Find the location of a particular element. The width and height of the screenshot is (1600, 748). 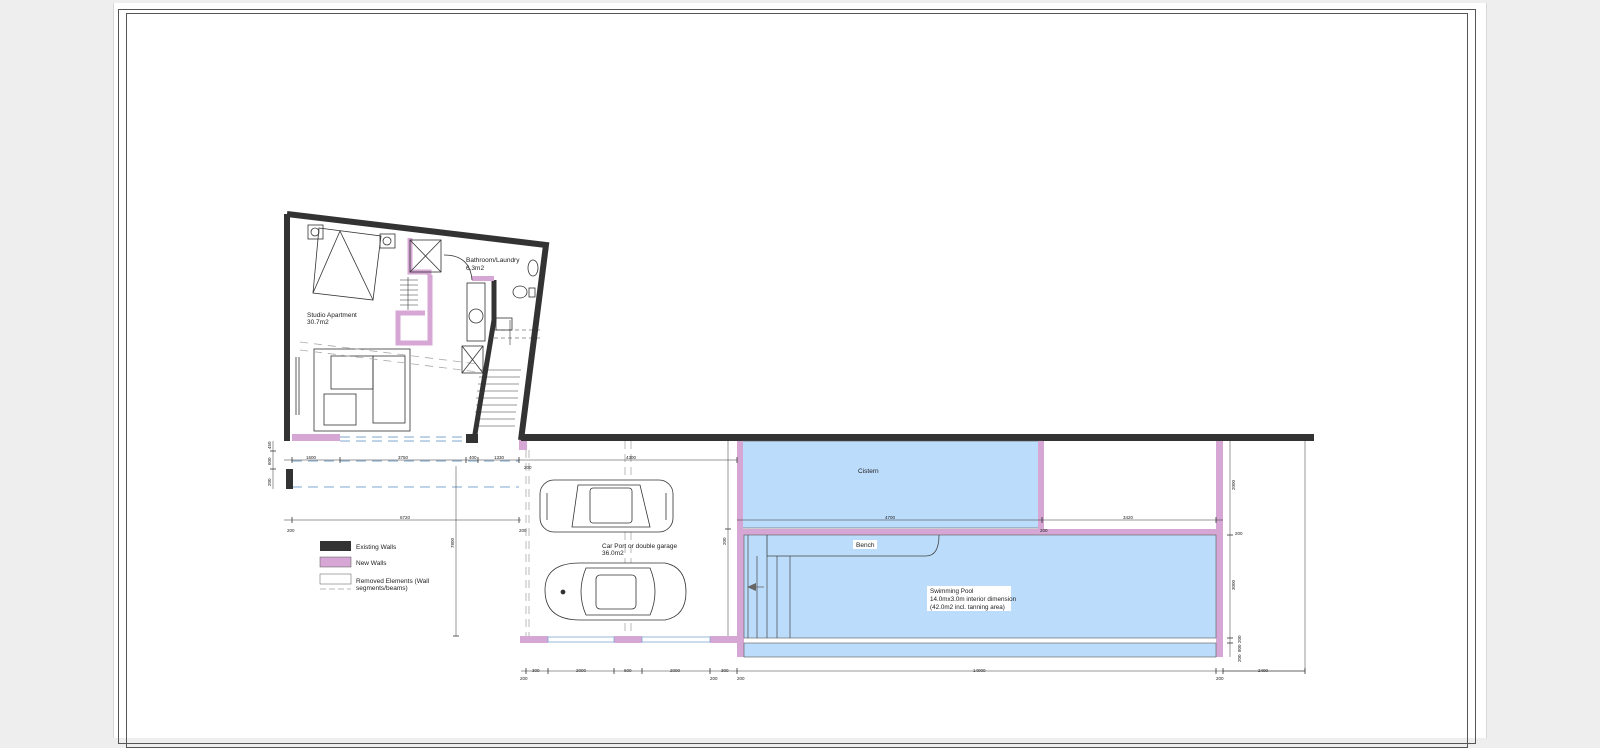

svg-text: 1600 is located at coordinates (311, 457).